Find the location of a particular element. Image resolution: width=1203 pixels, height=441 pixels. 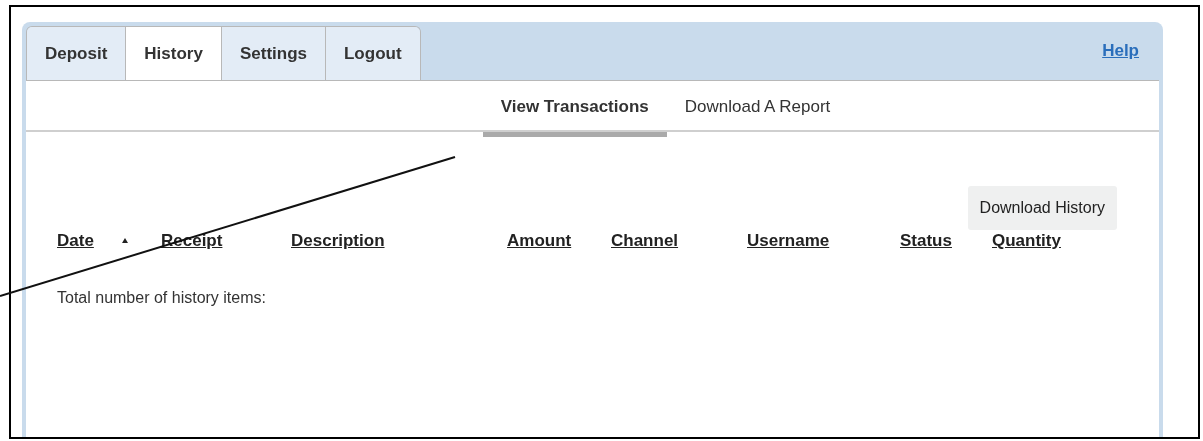

column-header: Date is located at coordinates (75, 241).